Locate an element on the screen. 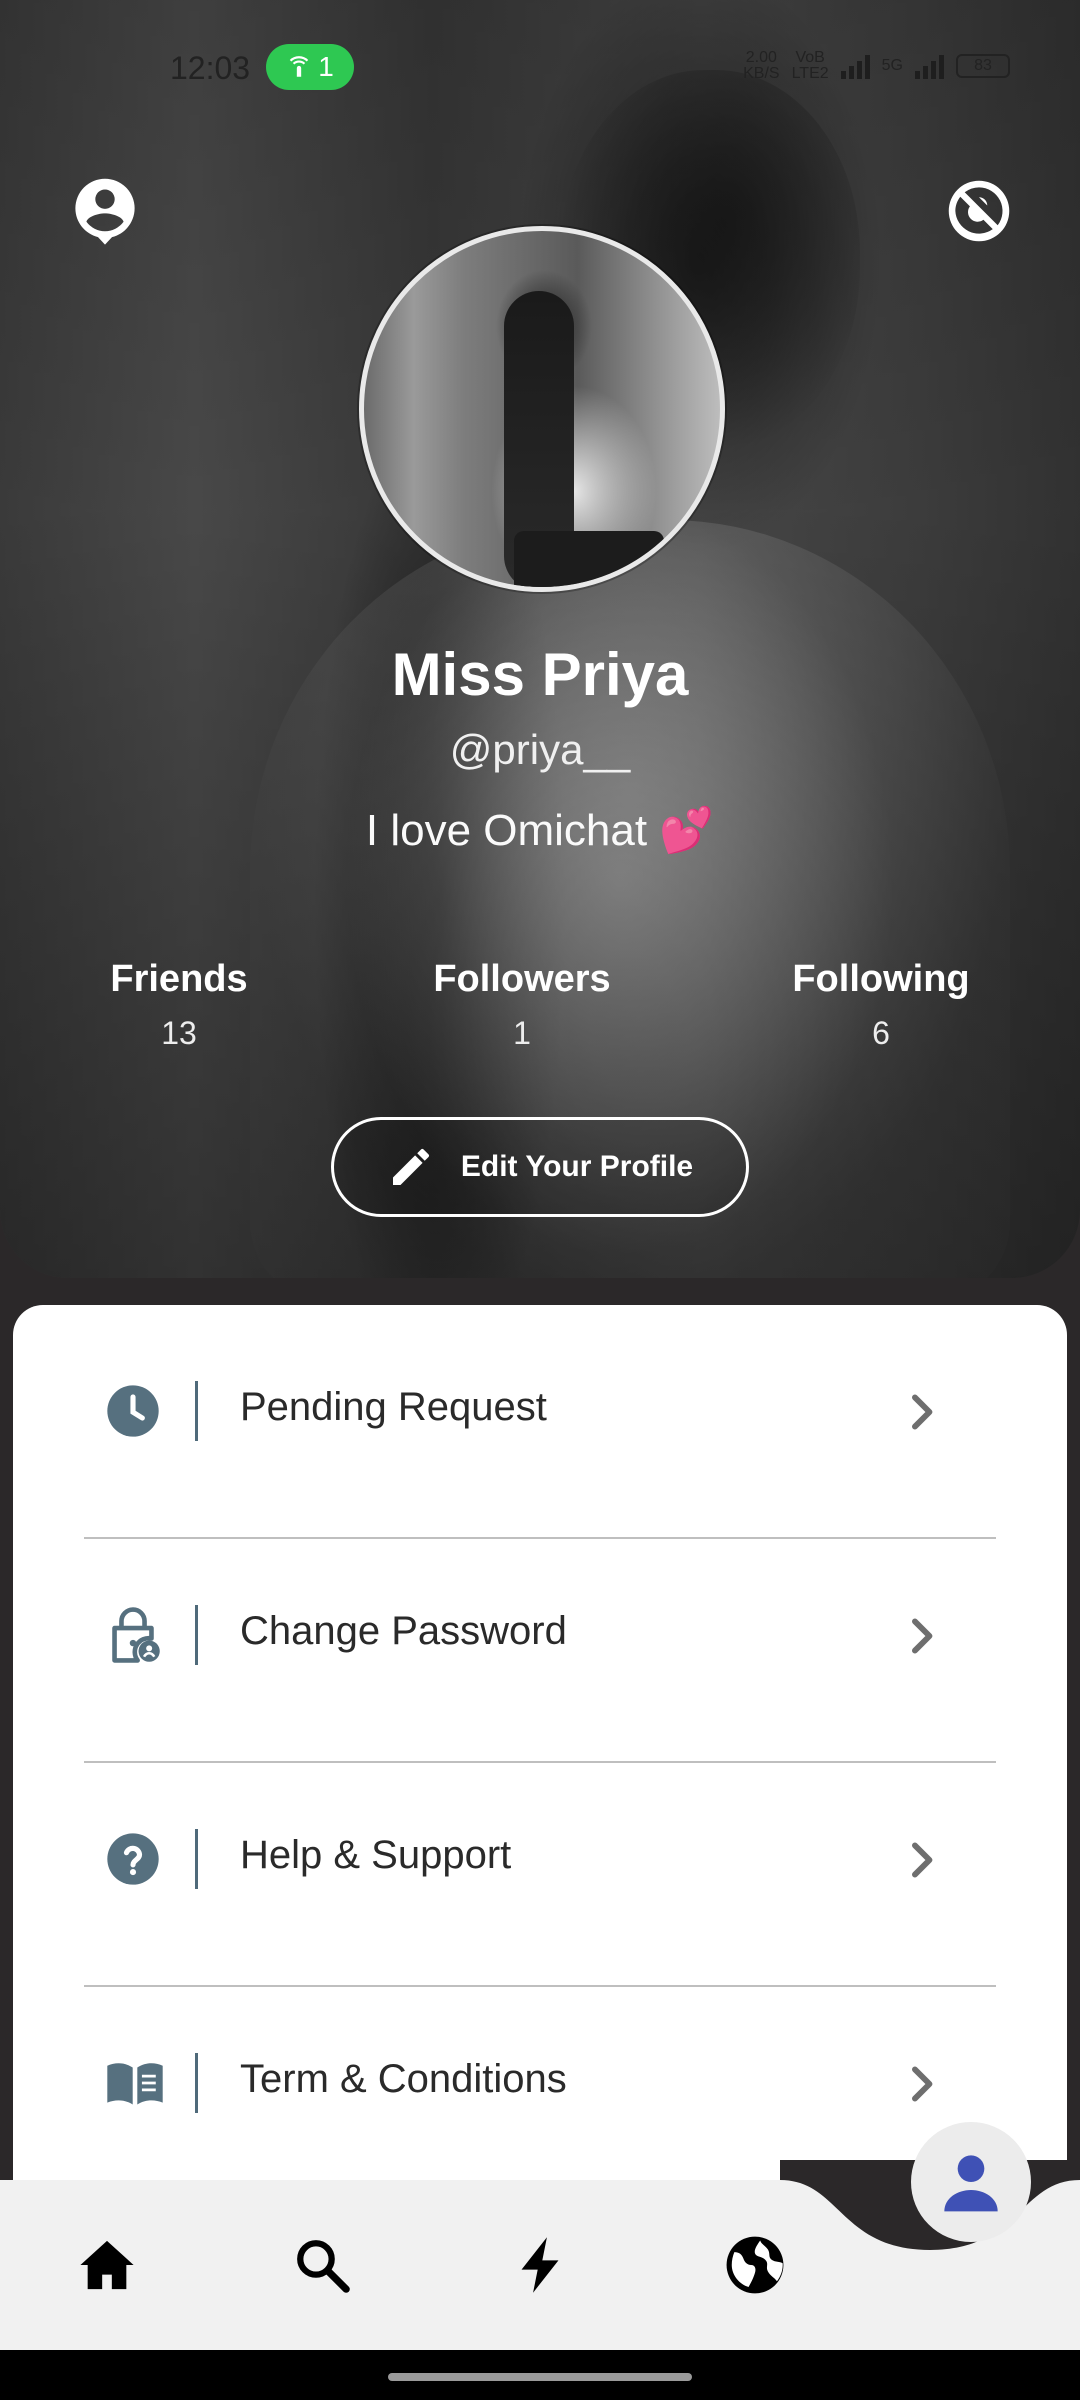 The width and height of the screenshot is (1080, 2400). menu-item-label: Pending Request is located at coordinates (393, 1407).